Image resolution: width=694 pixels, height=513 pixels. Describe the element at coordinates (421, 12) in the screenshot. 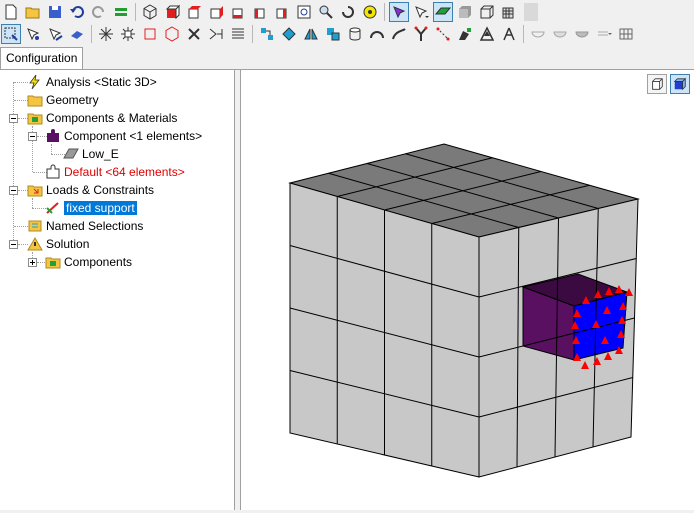

I see `pointer-dropdown-icon` at that location.